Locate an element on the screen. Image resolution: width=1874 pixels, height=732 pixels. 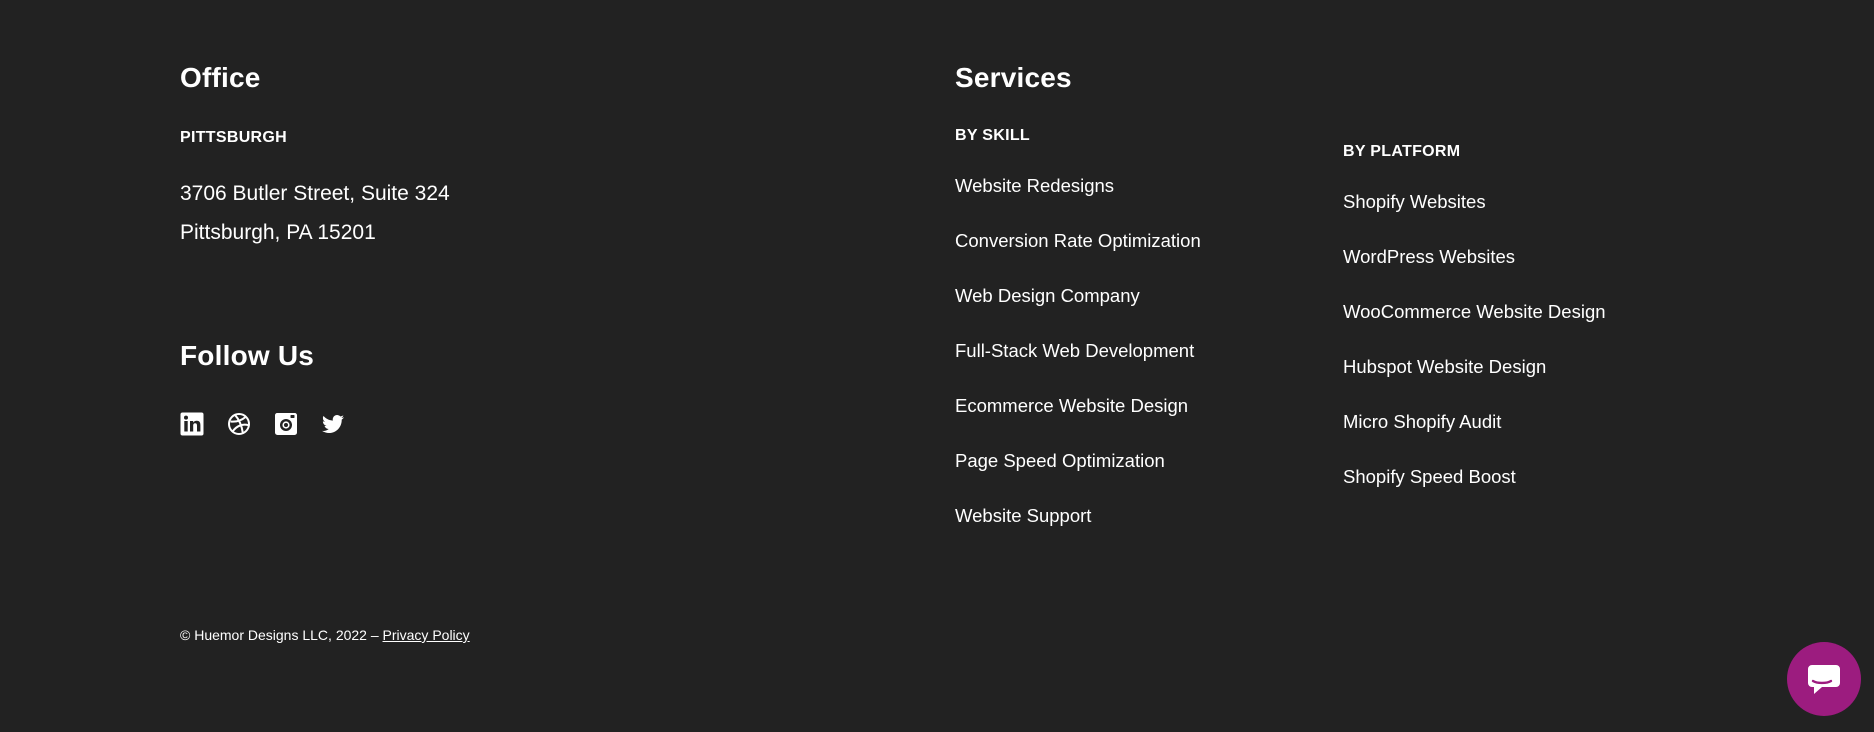
privacy-policy-link: Privacy Policy is located at coordinates (426, 635).